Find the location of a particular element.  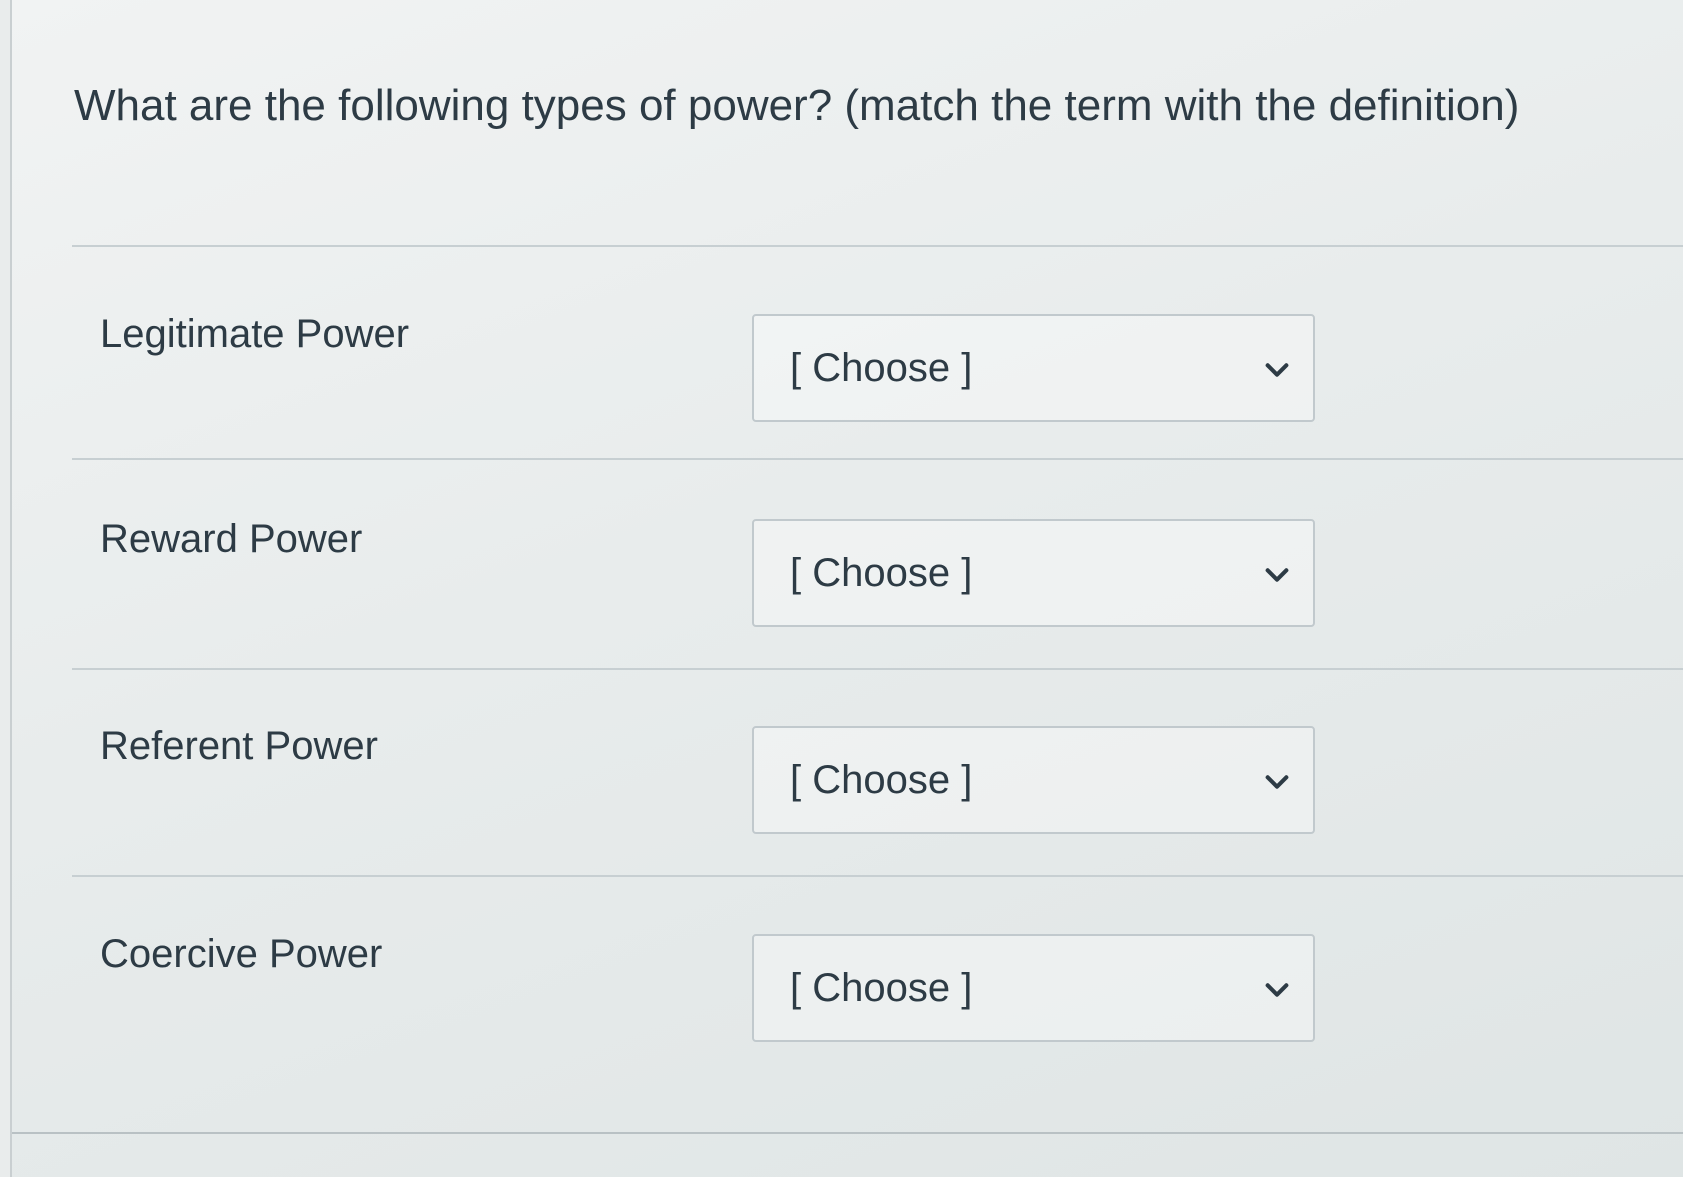

coercive-power-select: [ Choose ] is located at coordinates (1033, 988).